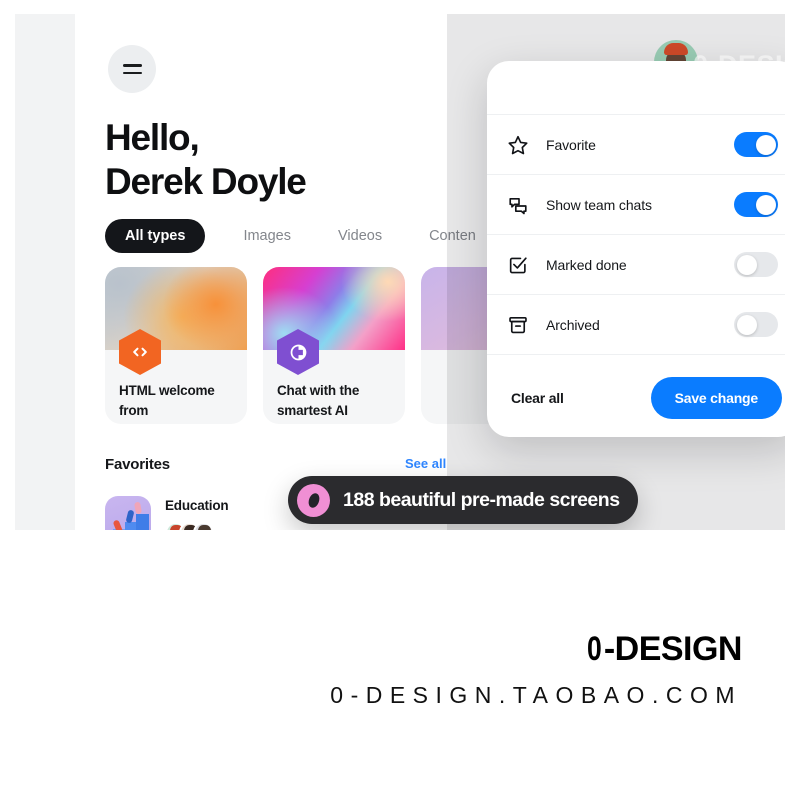 The image size is (800, 800). Describe the element at coordinates (176, 345) in the screenshot. I see `content-card: HTML welcome from` at that location.